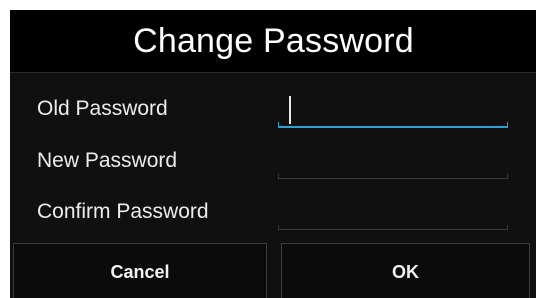 This screenshot has width=536, height=298. I want to click on old-password-input, so click(393, 111).